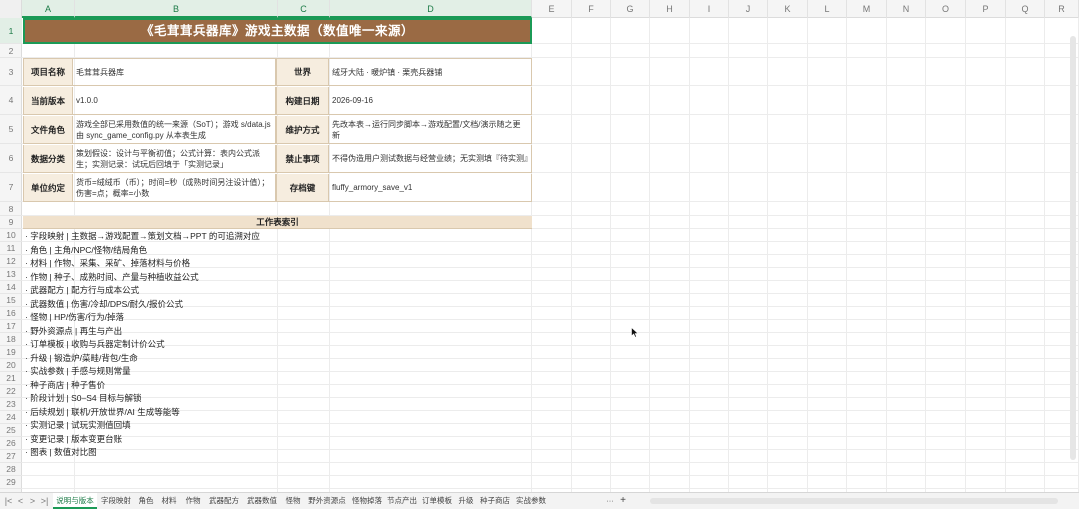  What do you see at coordinates (78, 425) in the screenshot?
I see `sheet-index-item: · 实测记录 | 试玩实测值回填` at bounding box center [78, 425].